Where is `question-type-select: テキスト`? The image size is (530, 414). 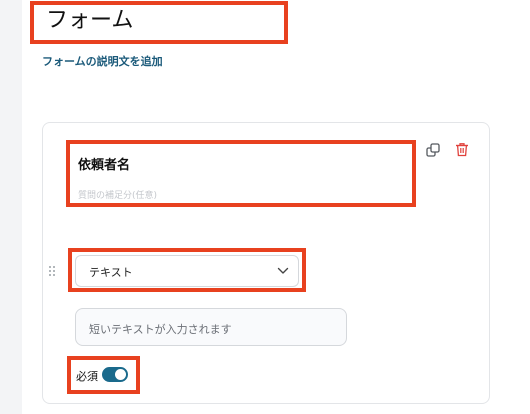
question-type-select: テキスト is located at coordinates (187, 271).